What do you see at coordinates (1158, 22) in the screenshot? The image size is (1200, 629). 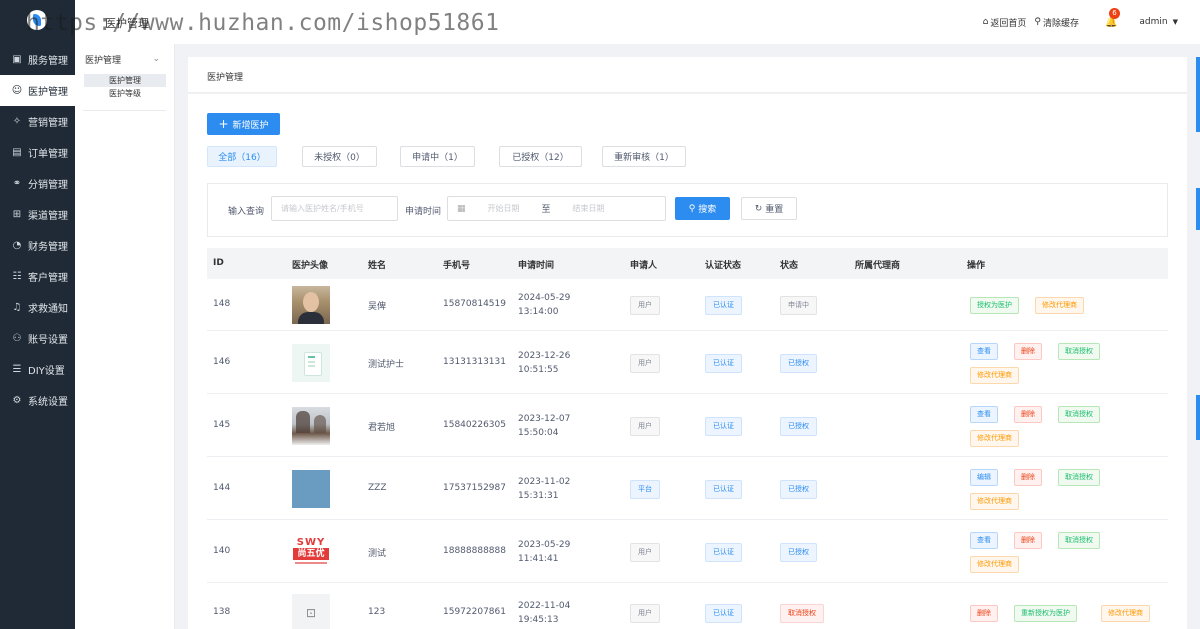 I see `user-menu: admin ▼` at bounding box center [1158, 22].